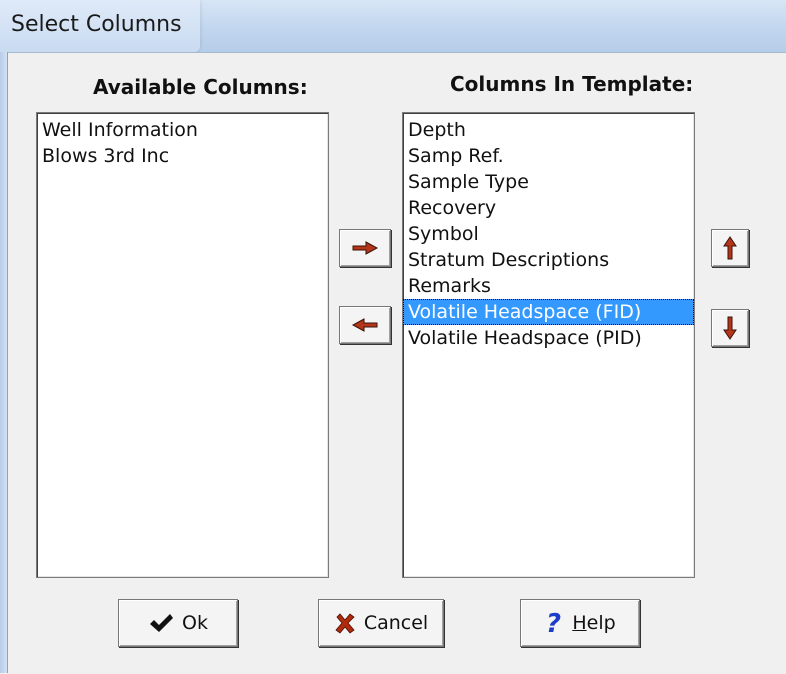  What do you see at coordinates (182, 130) in the screenshot?
I see `list-item: Well Information` at bounding box center [182, 130].